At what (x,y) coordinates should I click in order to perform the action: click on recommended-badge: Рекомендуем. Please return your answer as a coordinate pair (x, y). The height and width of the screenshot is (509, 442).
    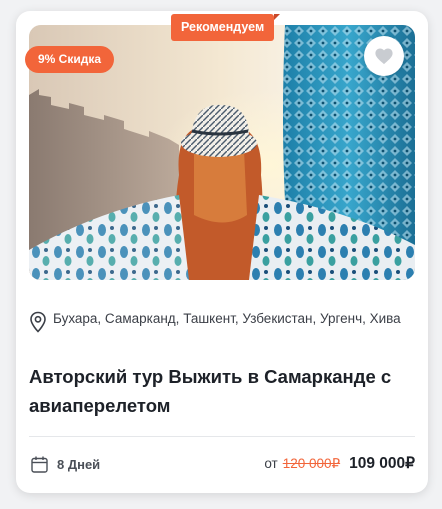
    Looking at the image, I should click on (226, 27).